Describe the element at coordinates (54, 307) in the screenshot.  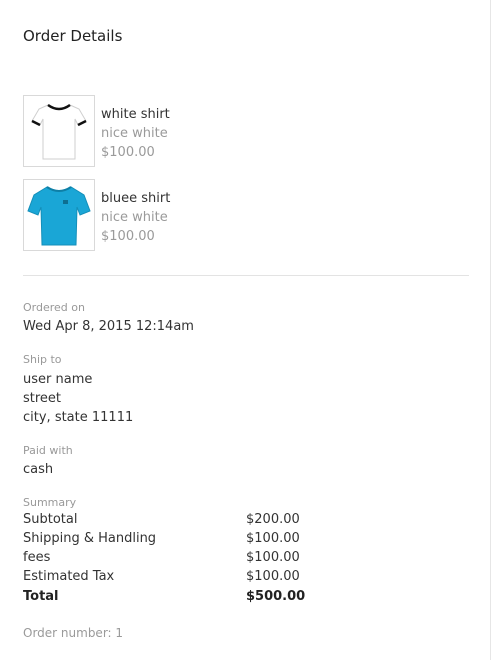
I see `ordered-on-label: Ordered on` at that location.